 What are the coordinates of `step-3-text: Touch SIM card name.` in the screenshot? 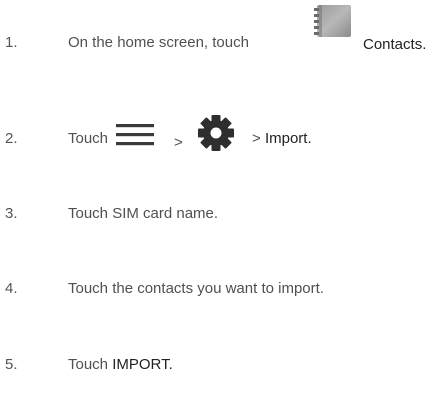 It's located at (143, 213).